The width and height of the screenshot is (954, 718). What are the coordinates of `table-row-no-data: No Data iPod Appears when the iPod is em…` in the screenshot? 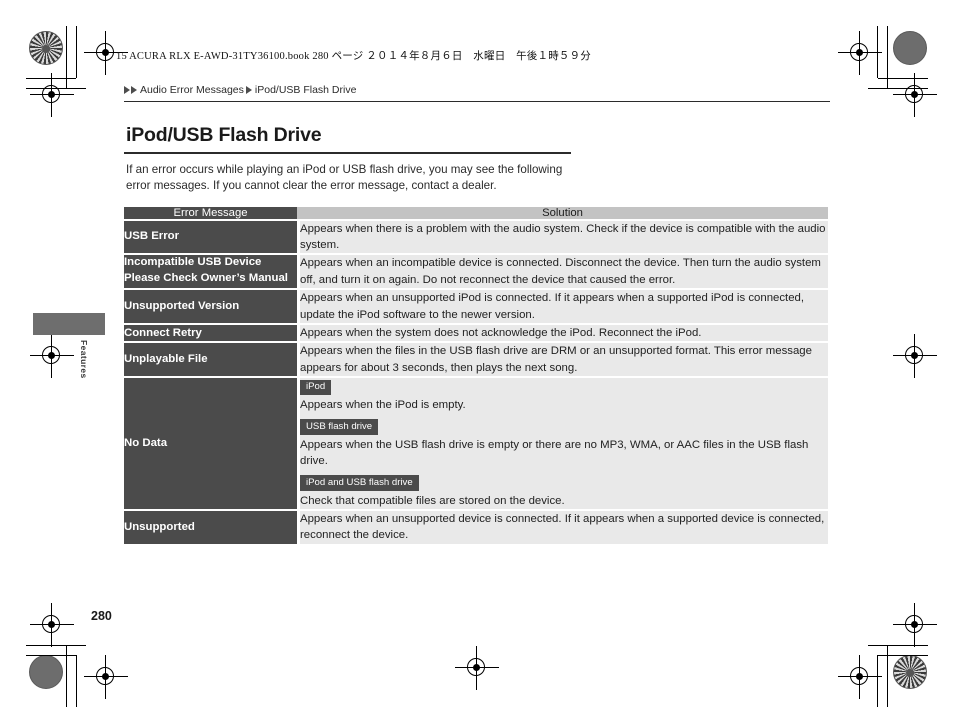 It's located at (476, 444).